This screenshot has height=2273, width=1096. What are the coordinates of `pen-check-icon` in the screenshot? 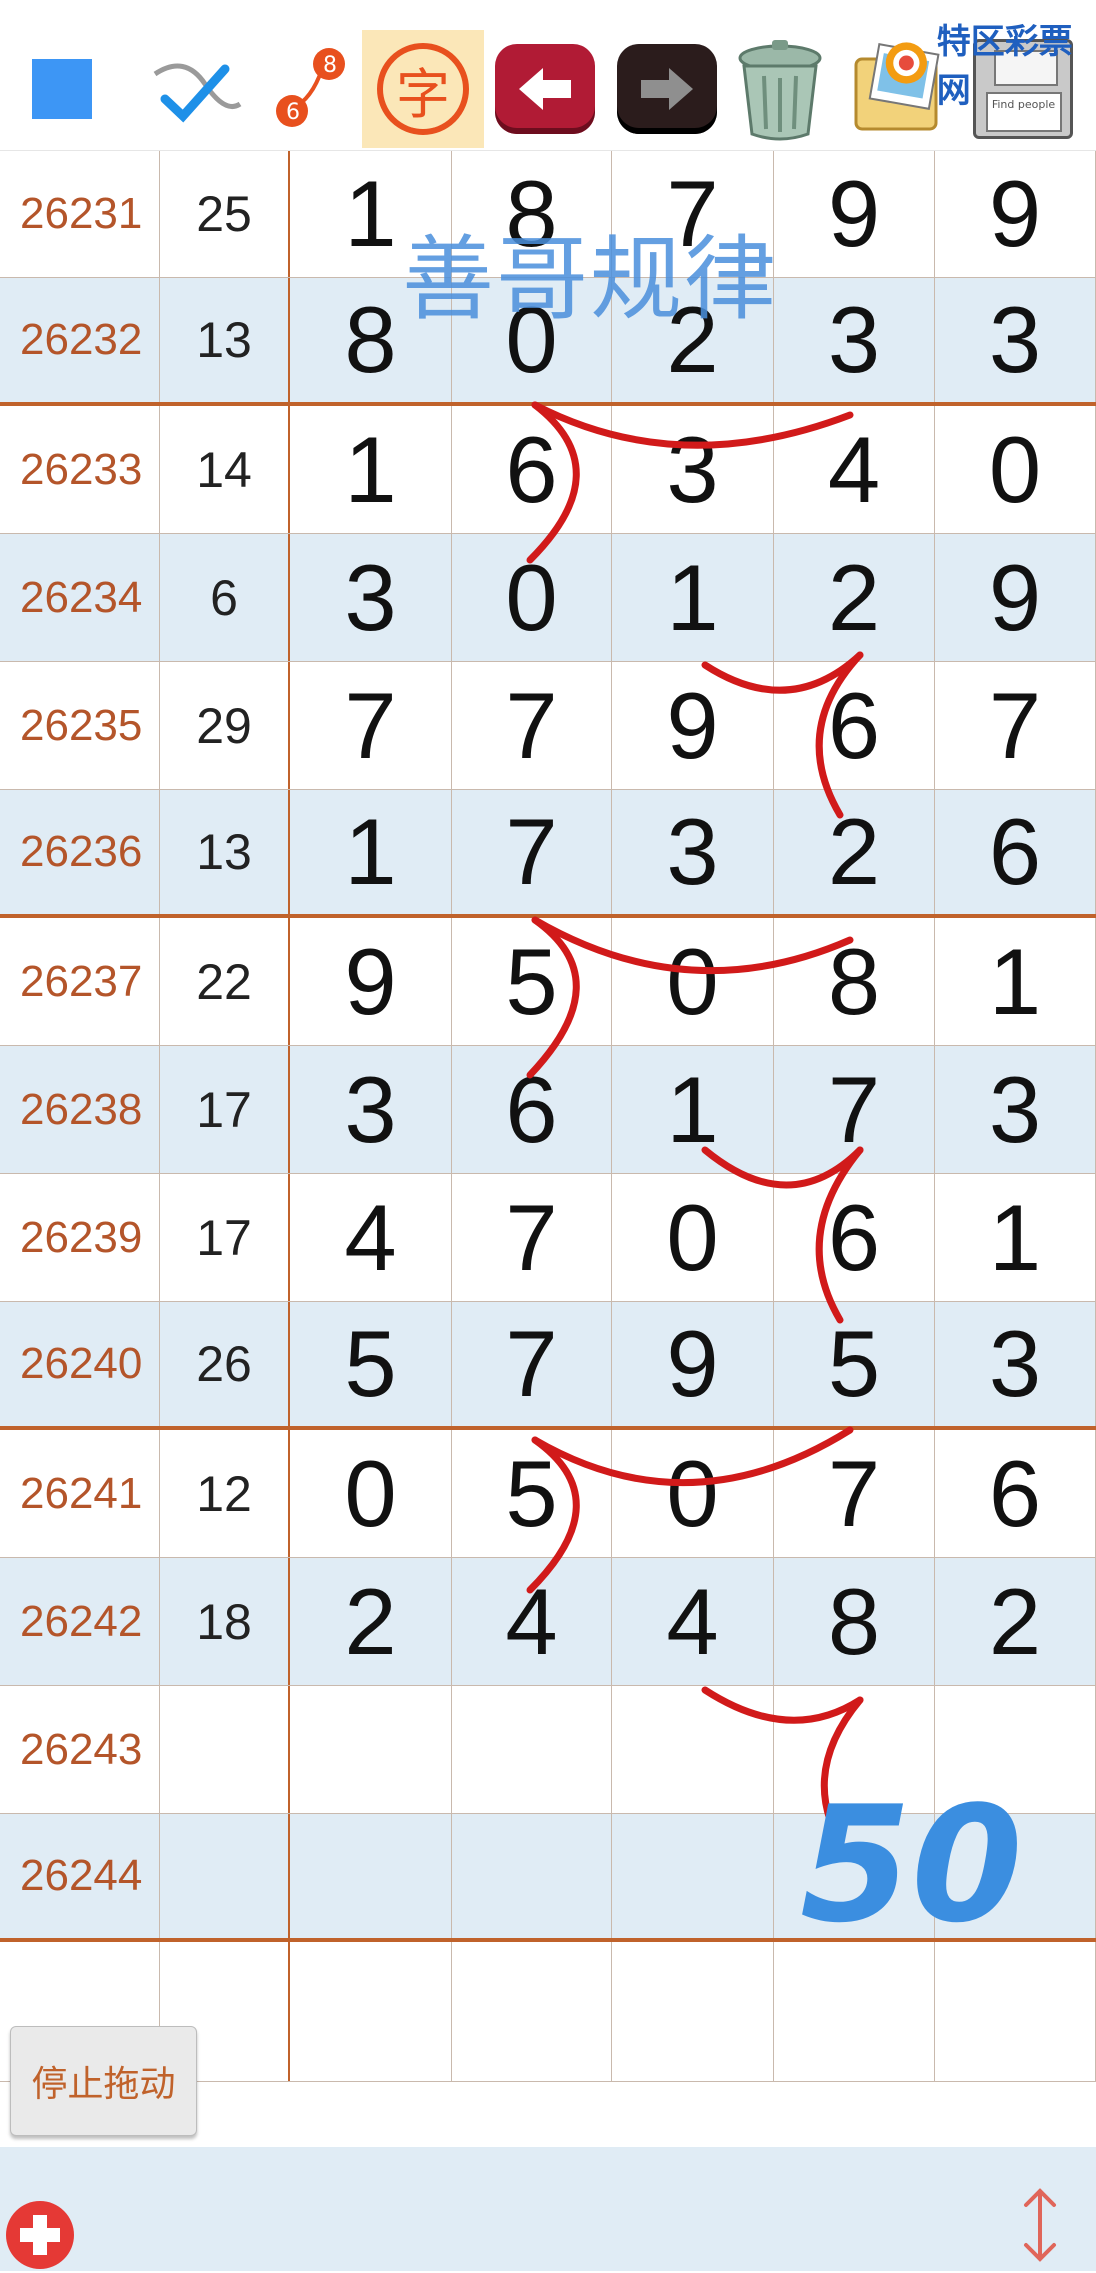 It's located at (197, 93).